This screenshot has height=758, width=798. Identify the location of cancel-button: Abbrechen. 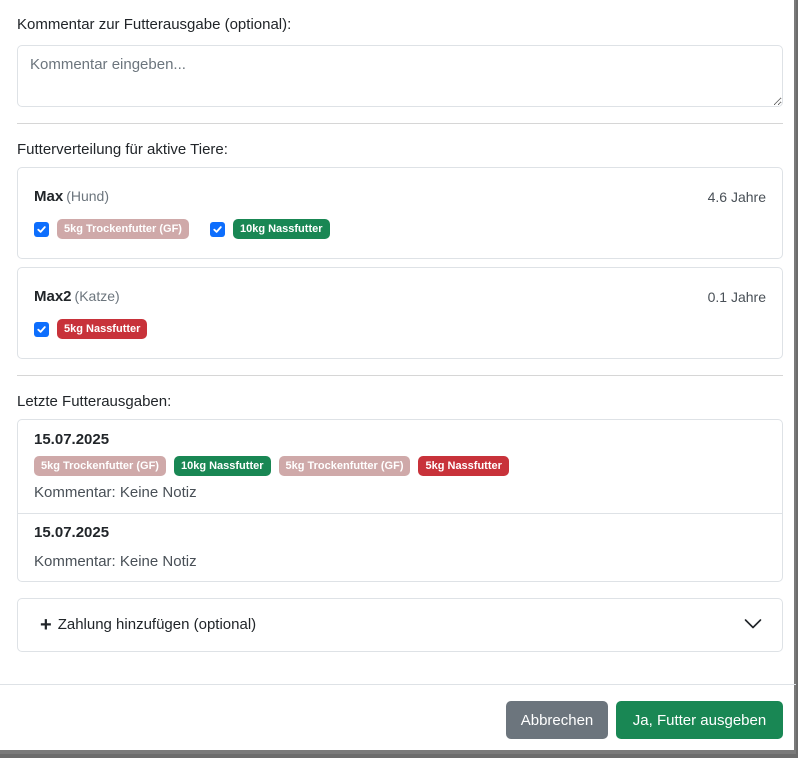
(557, 720).